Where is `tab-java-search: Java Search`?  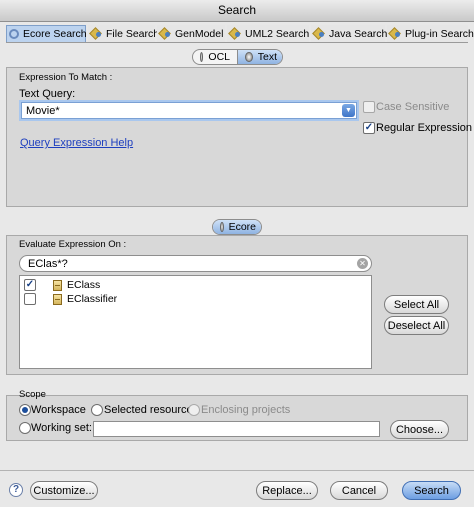
tab-java-search: Java Search is located at coordinates (349, 33).